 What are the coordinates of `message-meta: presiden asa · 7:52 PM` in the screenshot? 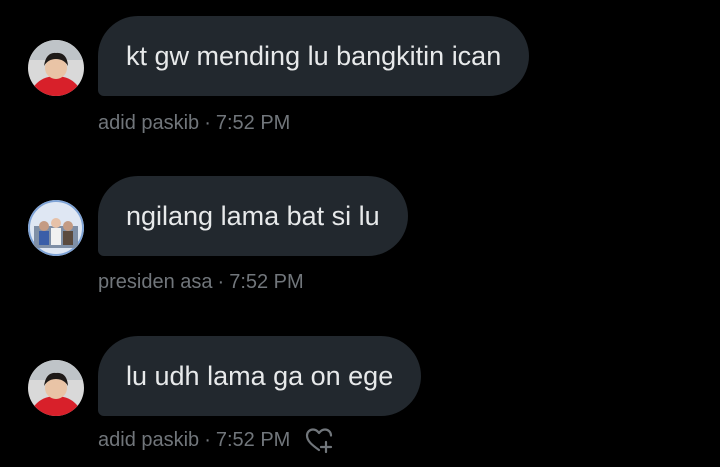 It's located at (201, 282).